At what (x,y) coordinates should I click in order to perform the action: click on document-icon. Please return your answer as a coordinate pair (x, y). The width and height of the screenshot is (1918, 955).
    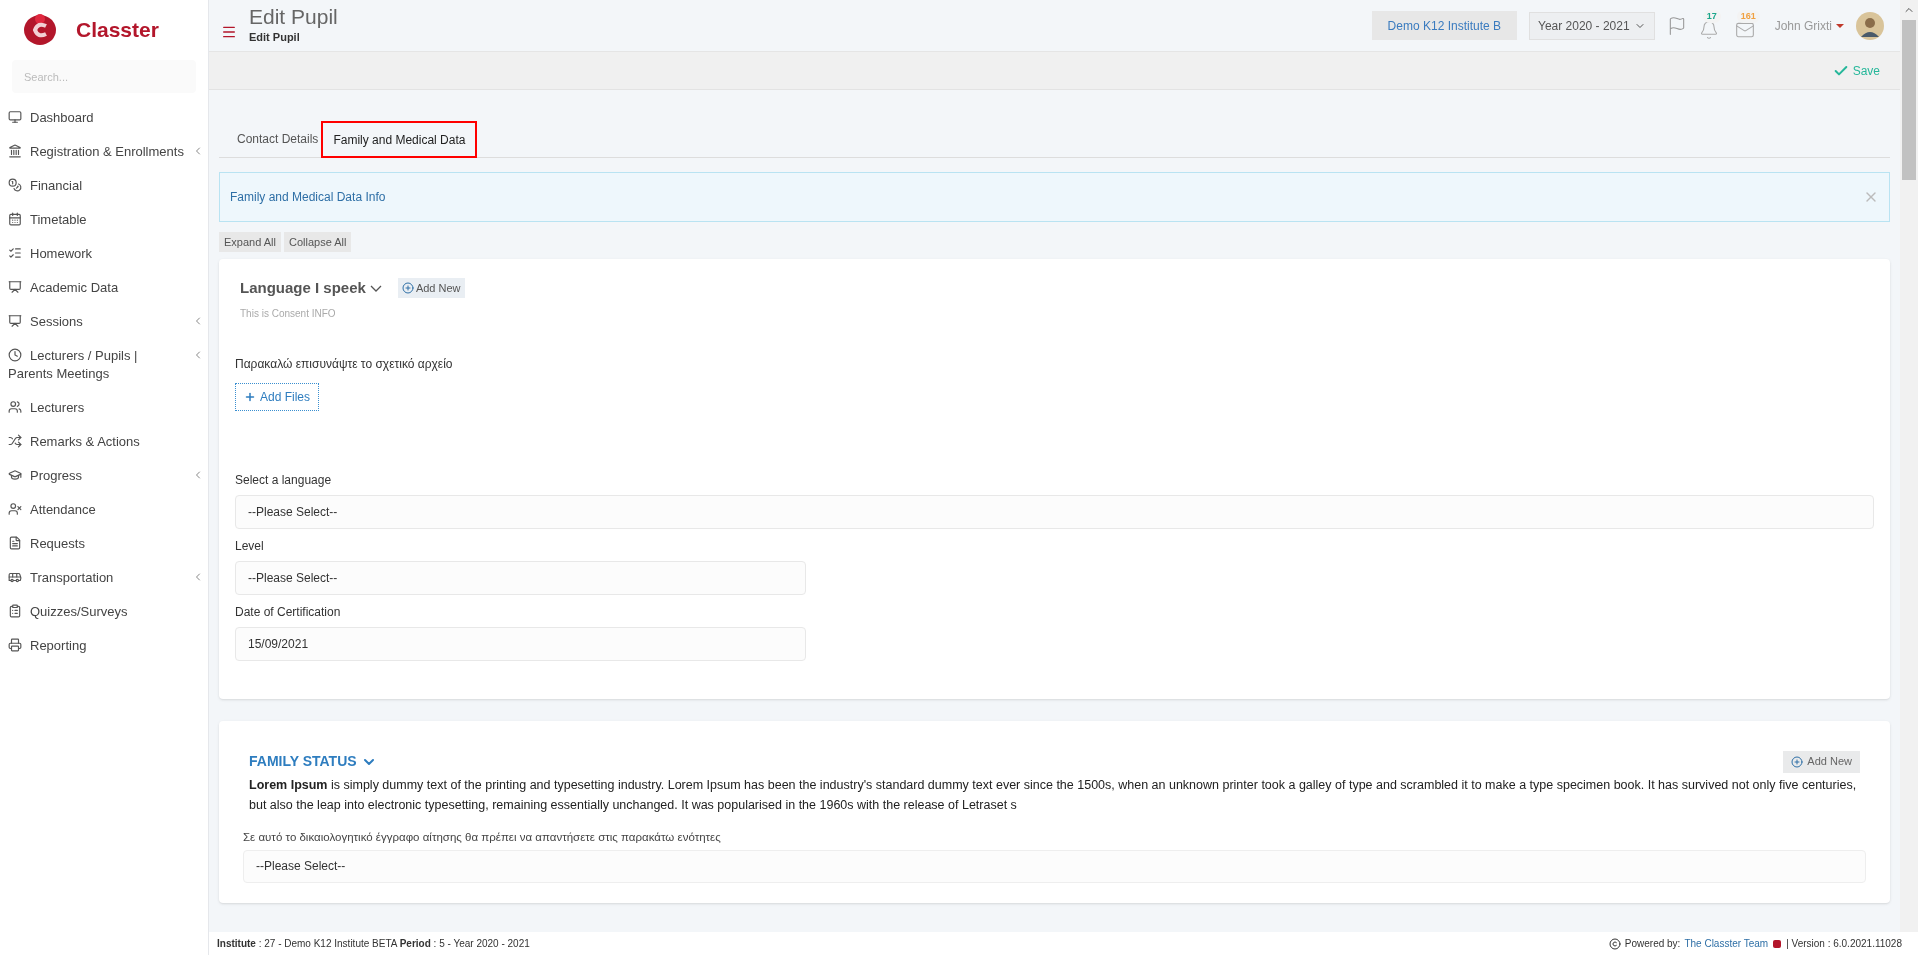
    Looking at the image, I should click on (15, 543).